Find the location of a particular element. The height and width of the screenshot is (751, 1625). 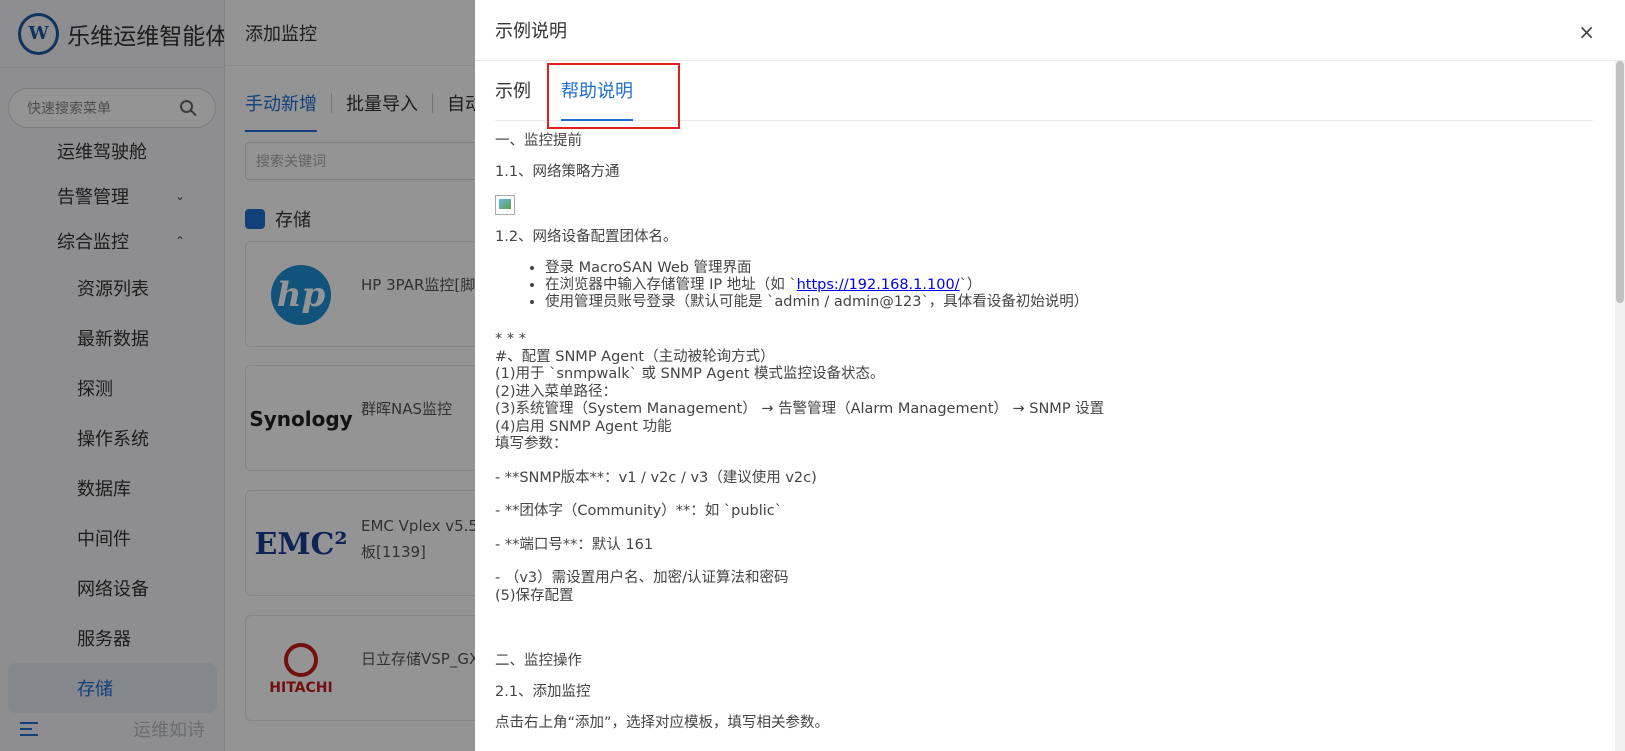

config-line: (5)保存配置 is located at coordinates (534, 595).